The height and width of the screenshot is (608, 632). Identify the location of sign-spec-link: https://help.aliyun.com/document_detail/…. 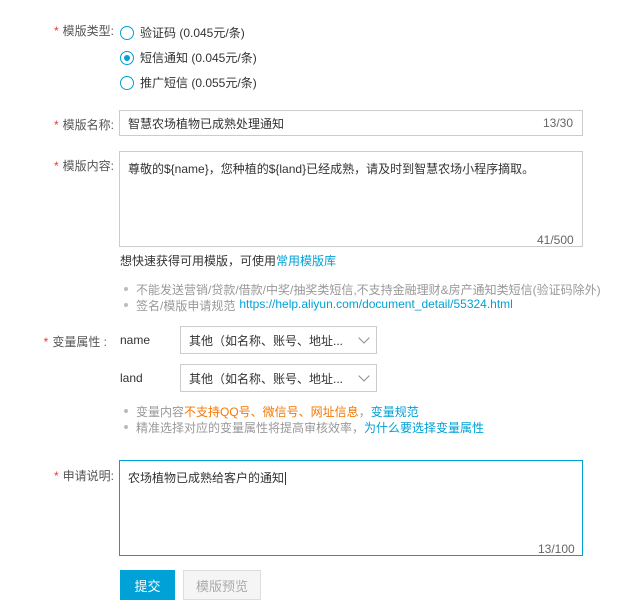
(376, 304).